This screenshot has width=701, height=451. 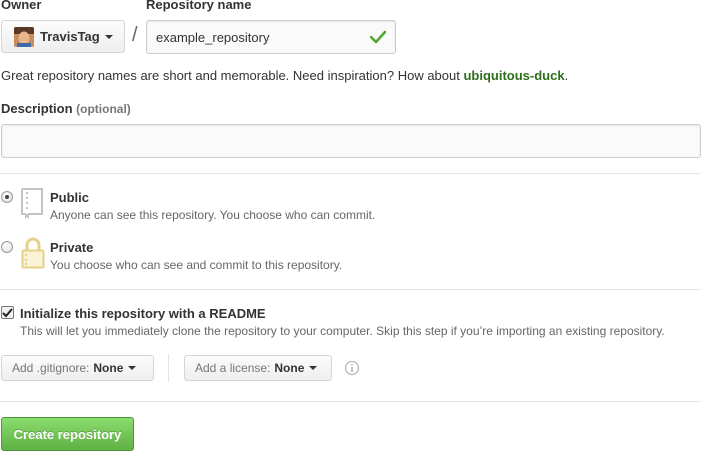 I want to click on repository-name-field-wrapper, so click(x=271, y=37).